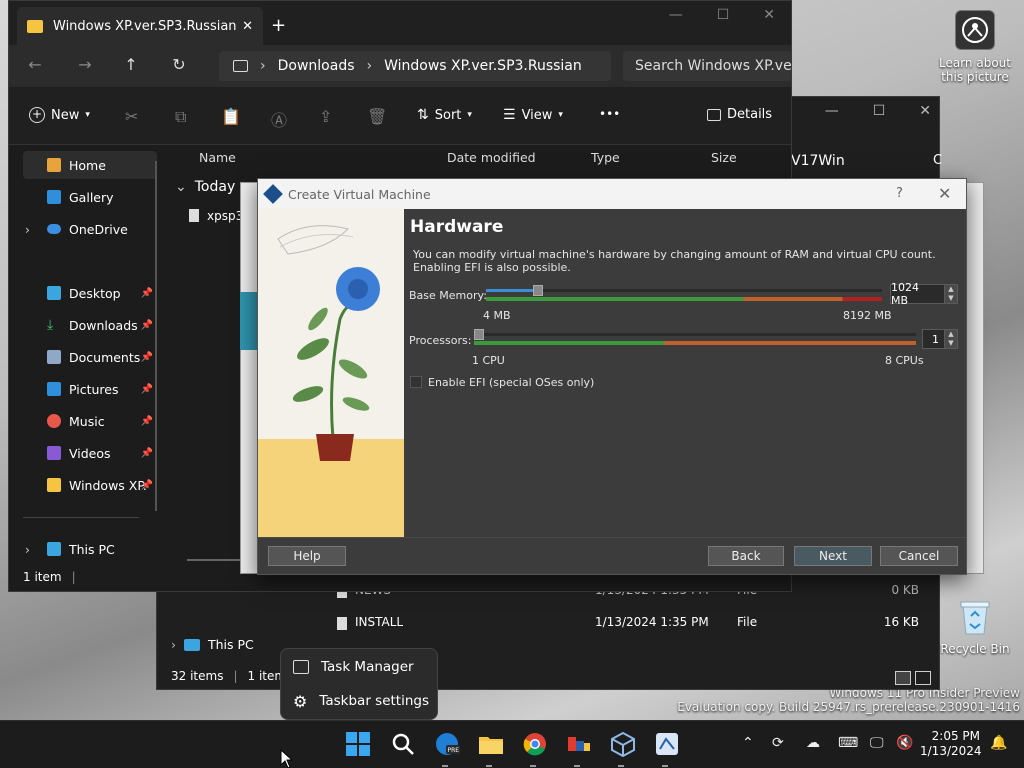  Describe the element at coordinates (609, 114) in the screenshot. I see `more-options-icon: •••` at that location.